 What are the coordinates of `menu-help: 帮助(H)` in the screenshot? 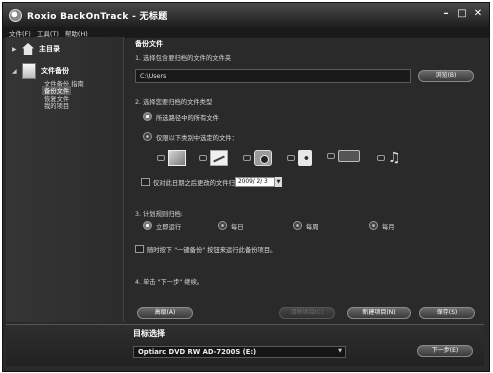 It's located at (76, 33).